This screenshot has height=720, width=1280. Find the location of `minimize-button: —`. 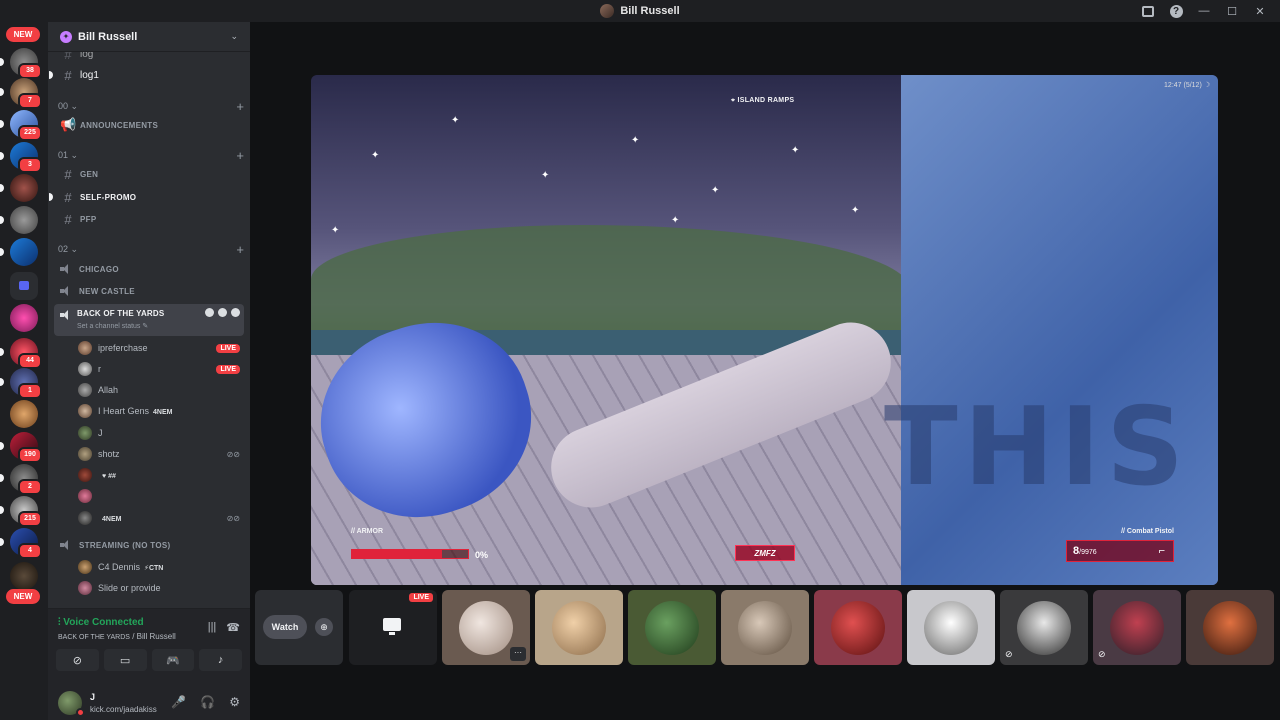

minimize-button: — is located at coordinates (1204, 11).